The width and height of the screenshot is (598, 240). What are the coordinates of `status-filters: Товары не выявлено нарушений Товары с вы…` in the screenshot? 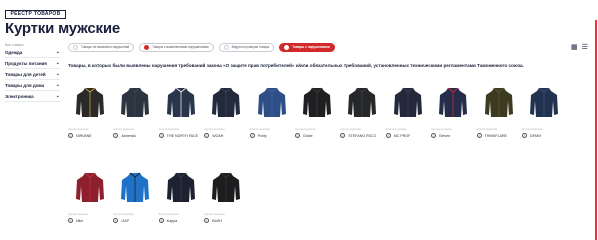 It's located at (201, 47).